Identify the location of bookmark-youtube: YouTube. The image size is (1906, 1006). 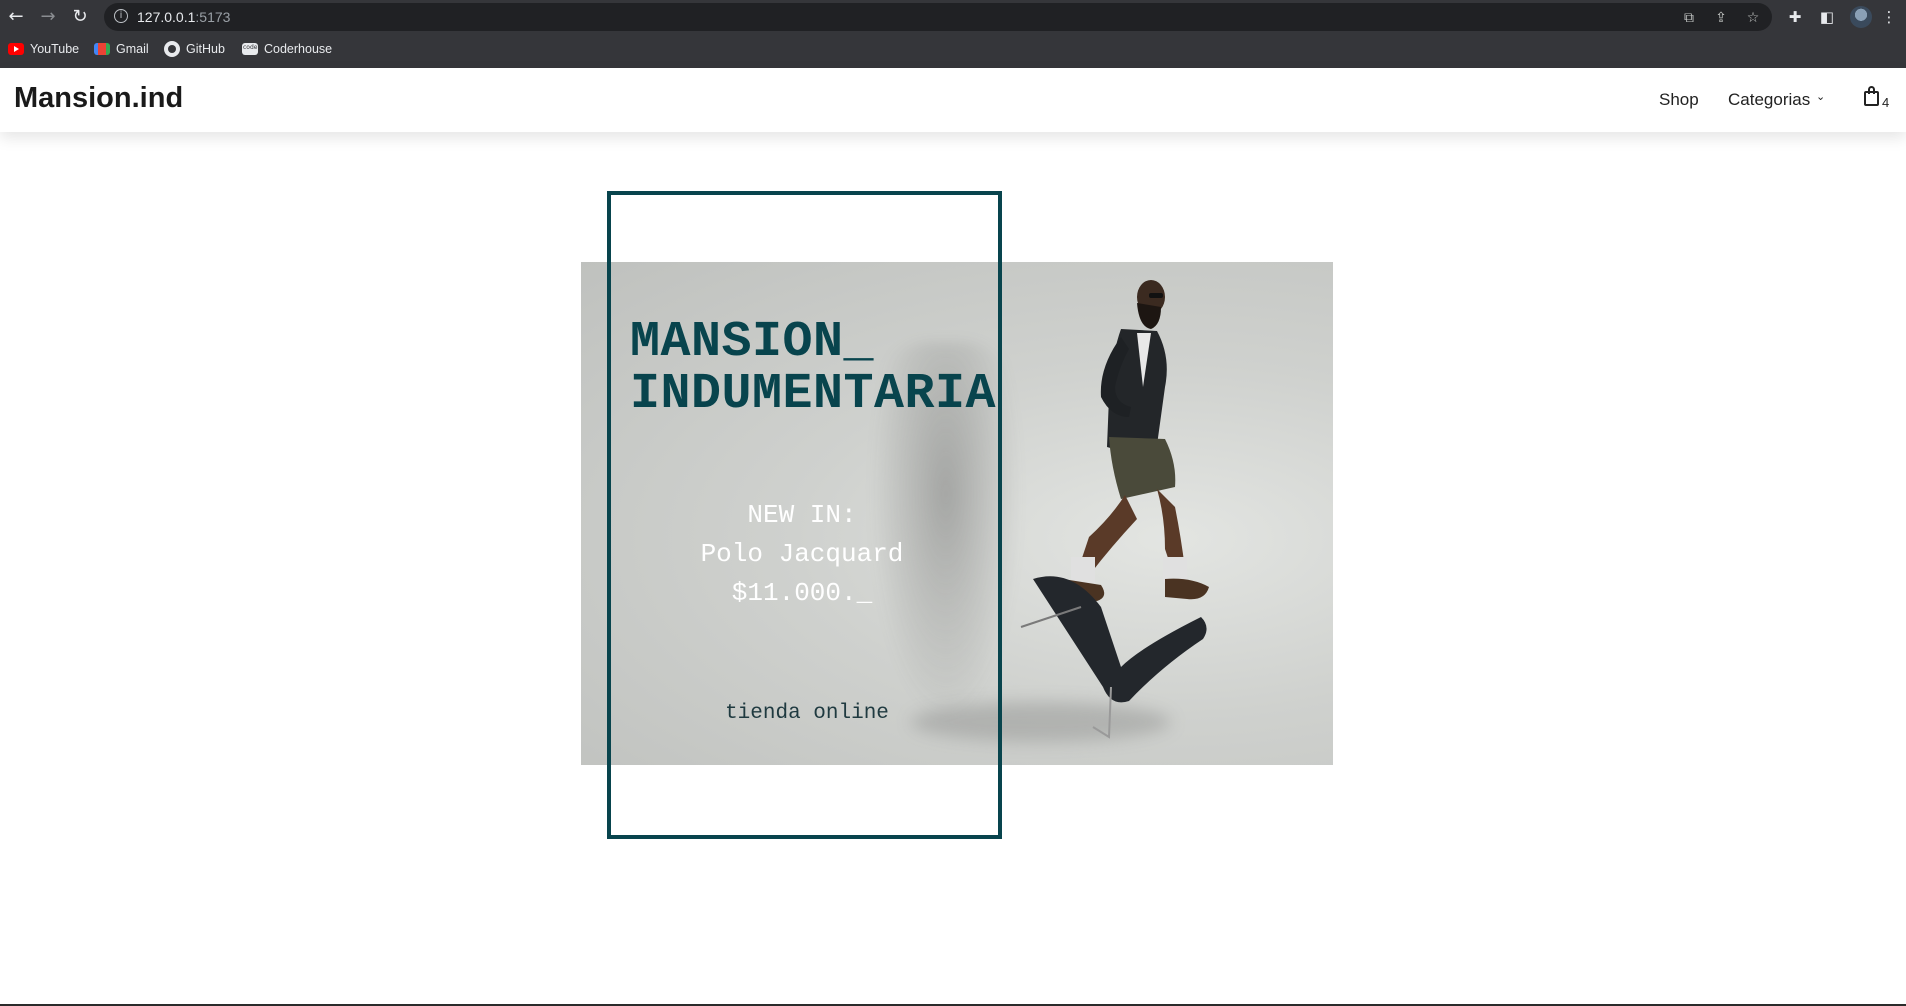
(43, 49).